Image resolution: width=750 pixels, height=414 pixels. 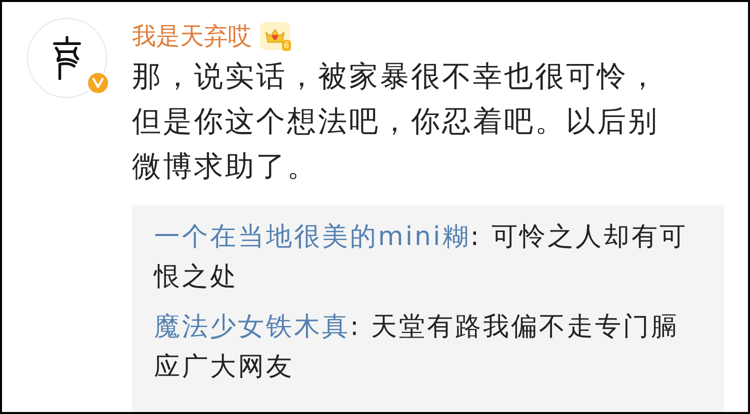 What do you see at coordinates (67, 58) in the screenshot?
I see `avatar` at bounding box center [67, 58].